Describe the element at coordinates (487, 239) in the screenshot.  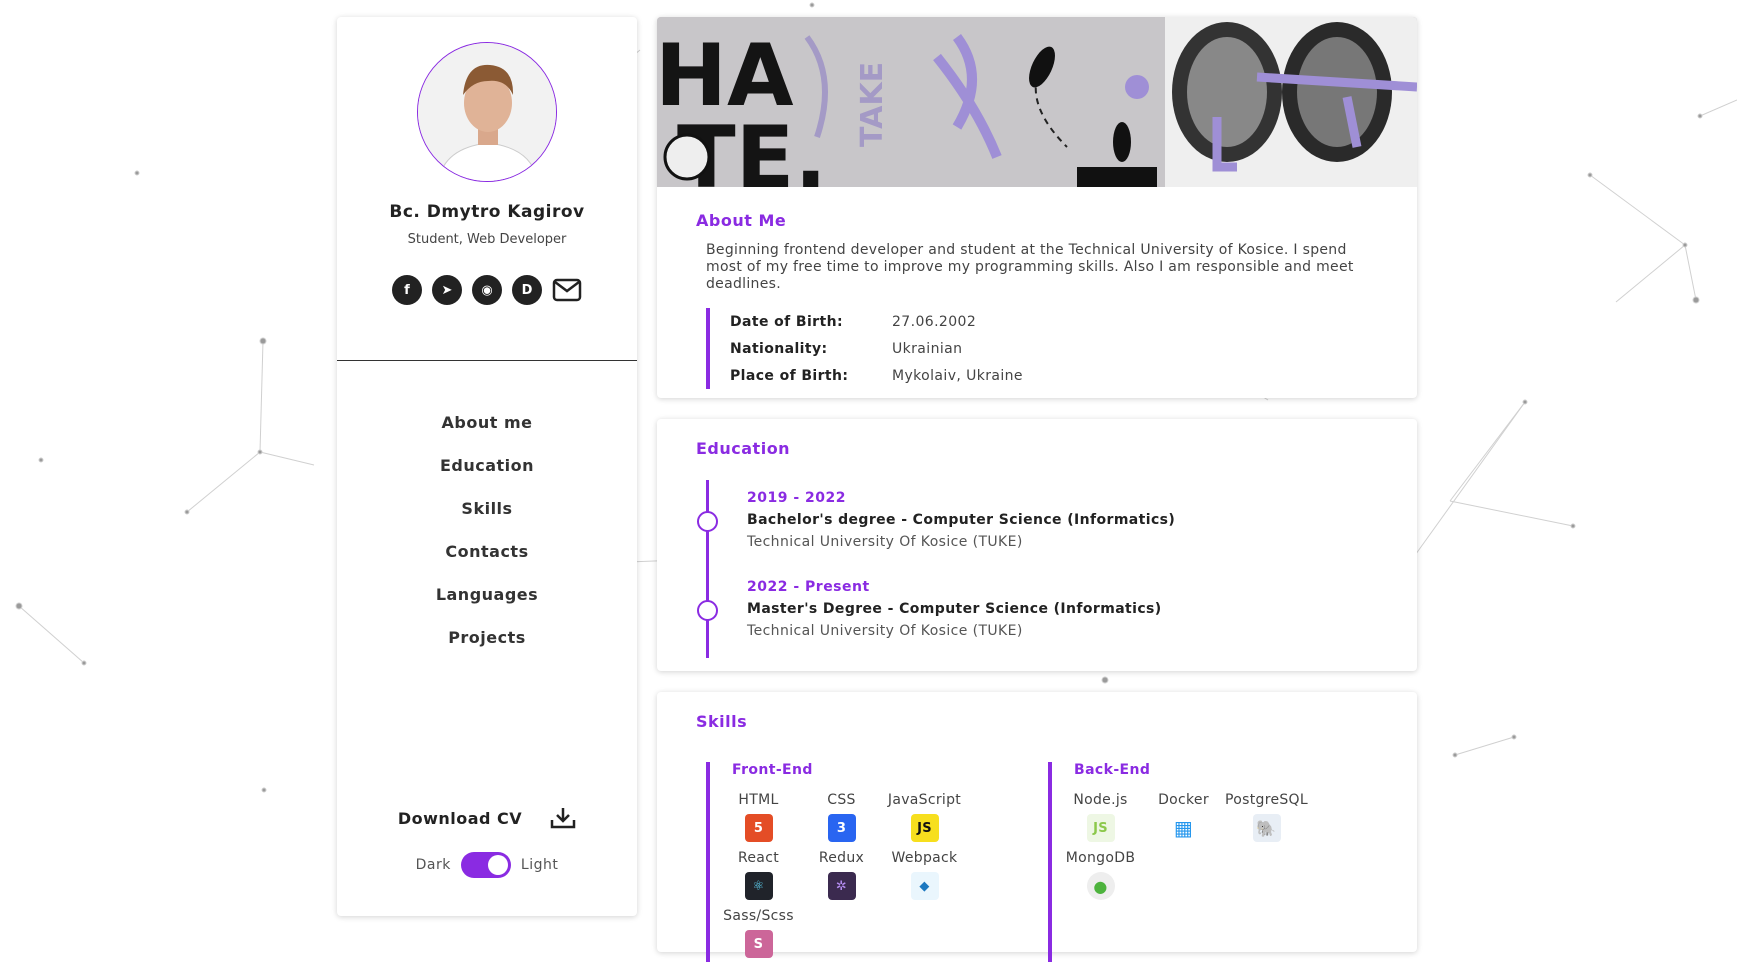
I see `profile-role: Student, Web Developer` at that location.